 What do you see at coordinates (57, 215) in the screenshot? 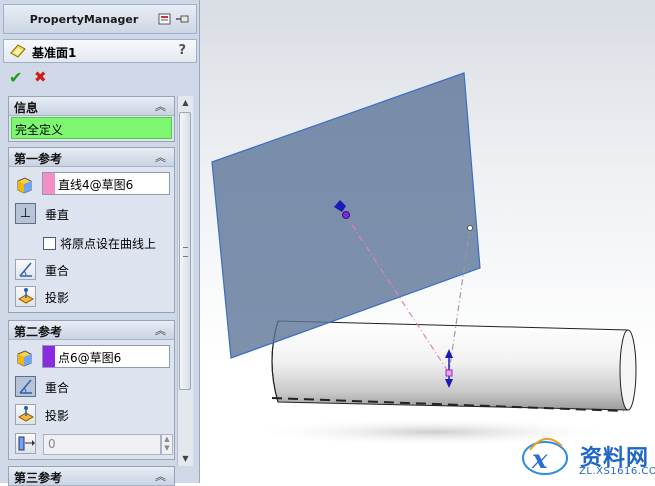
I see `perpendicular-label: 垂直` at bounding box center [57, 215].